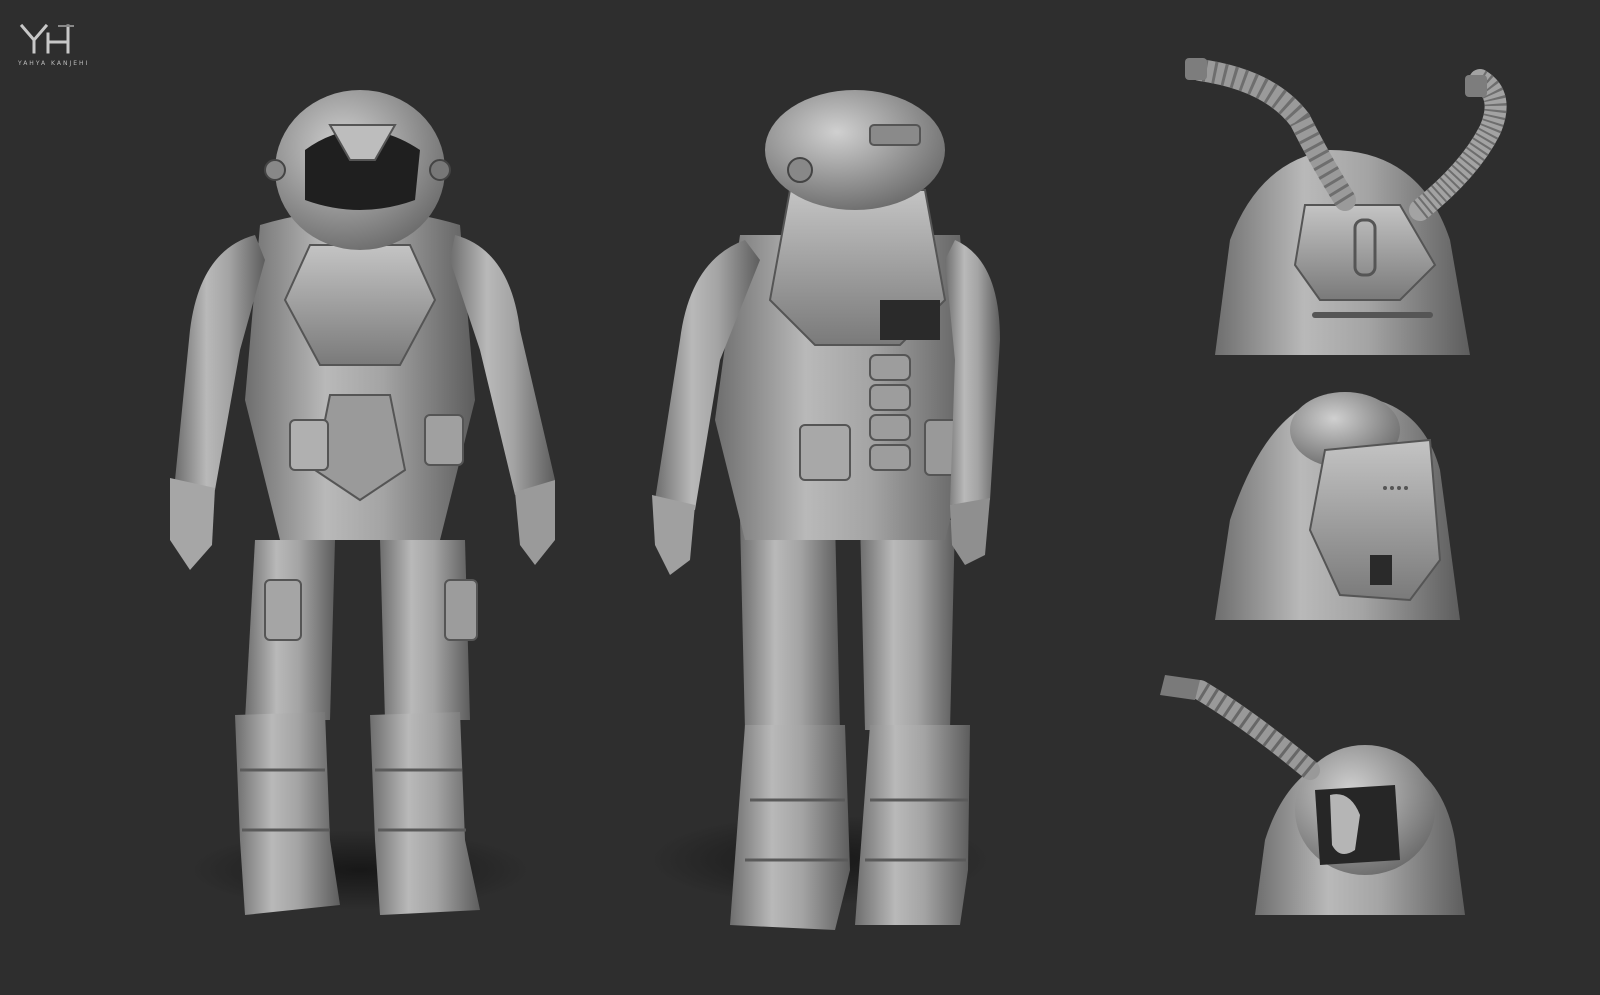 The height and width of the screenshot is (995, 1600). What do you see at coordinates (1476, 86) in the screenshot?
I see `detail1-right-hose-nozzle` at bounding box center [1476, 86].